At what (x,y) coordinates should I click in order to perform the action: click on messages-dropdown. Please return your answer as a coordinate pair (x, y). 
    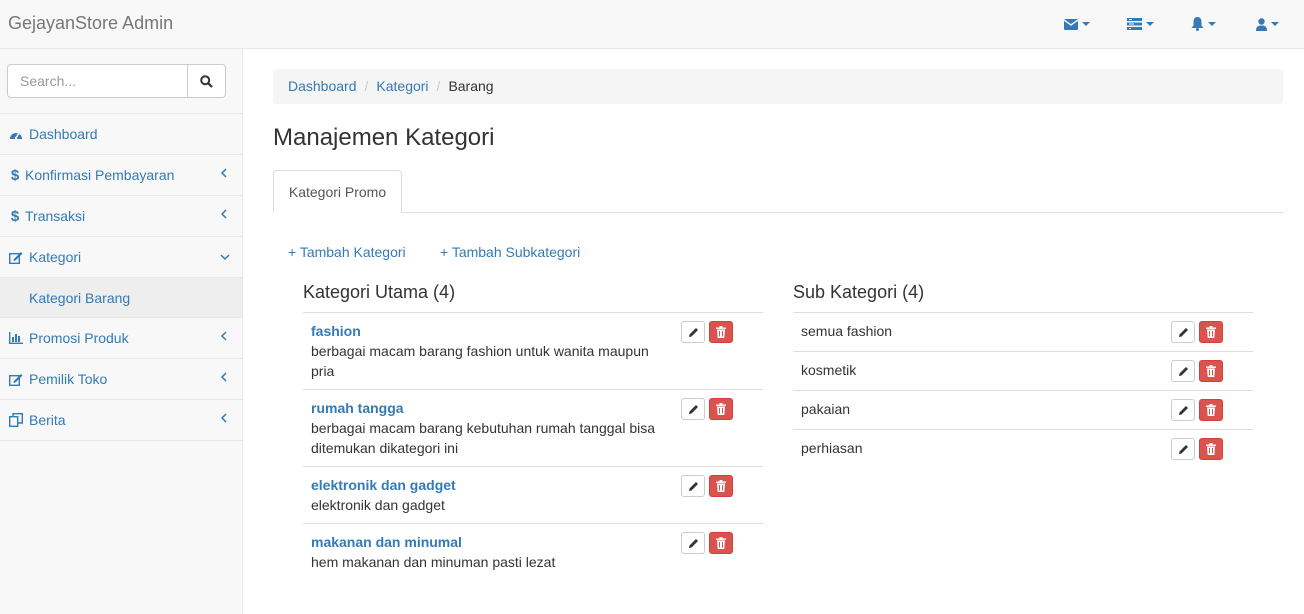
    Looking at the image, I should click on (1077, 24).